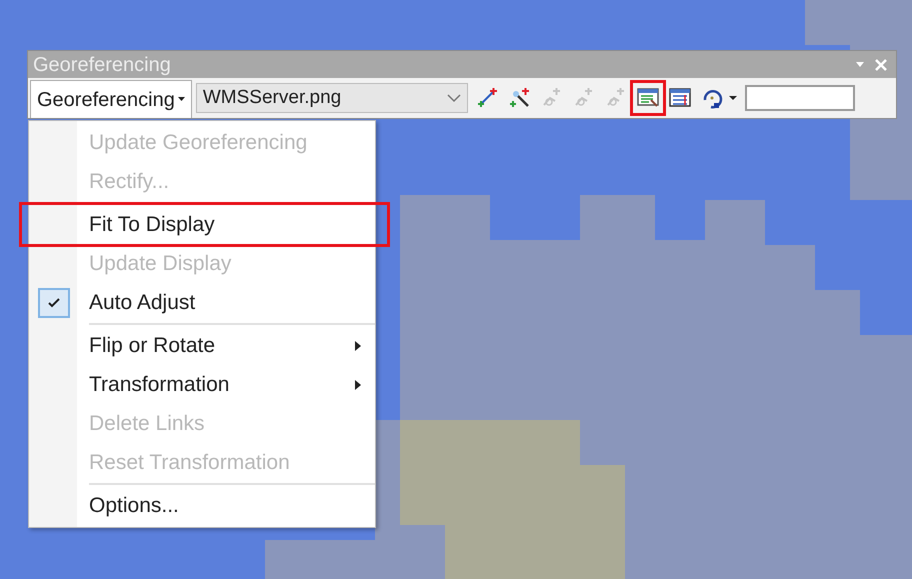  I want to click on add-points-icon, so click(488, 98).